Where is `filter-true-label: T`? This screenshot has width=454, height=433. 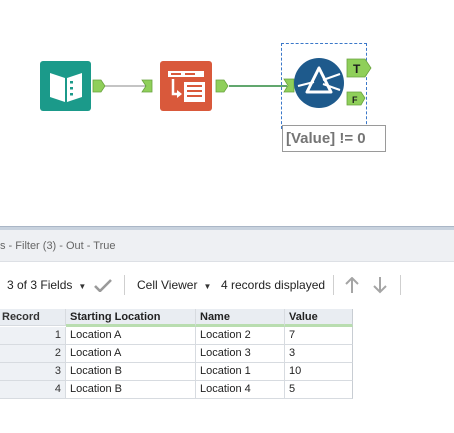
filter-true-label: T is located at coordinates (357, 69).